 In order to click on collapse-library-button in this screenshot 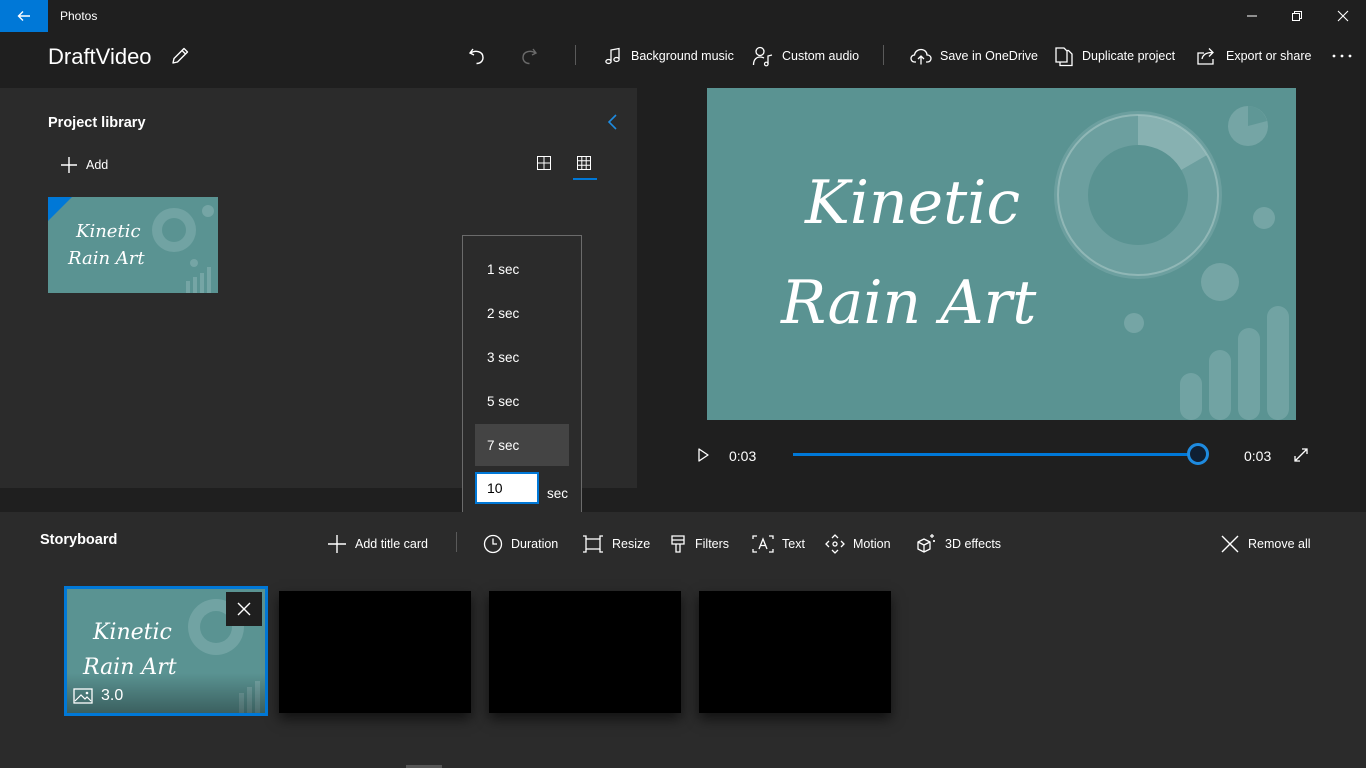, I will do `click(613, 122)`.